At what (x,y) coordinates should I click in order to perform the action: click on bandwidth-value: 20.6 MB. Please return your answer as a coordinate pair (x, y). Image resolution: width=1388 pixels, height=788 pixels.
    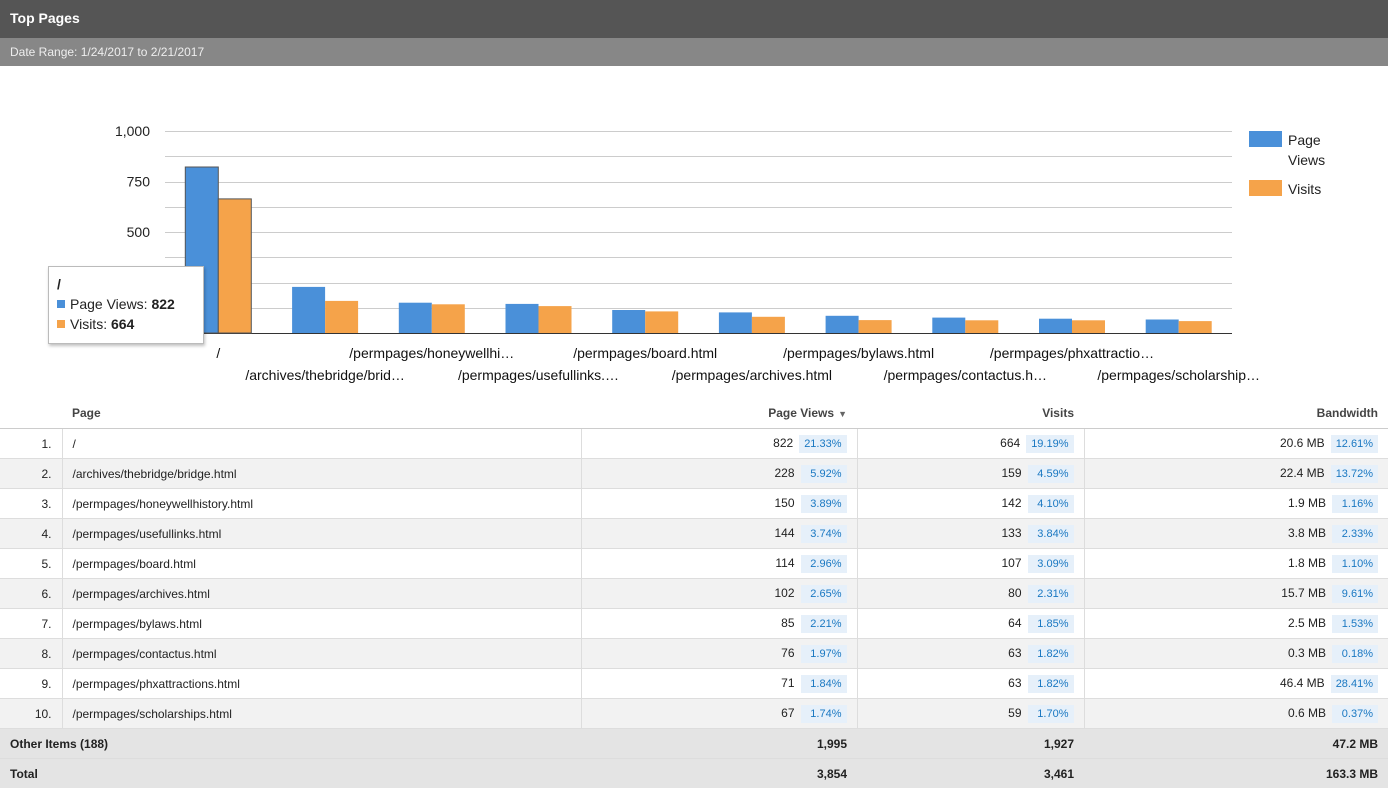
    Looking at the image, I should click on (1302, 443).